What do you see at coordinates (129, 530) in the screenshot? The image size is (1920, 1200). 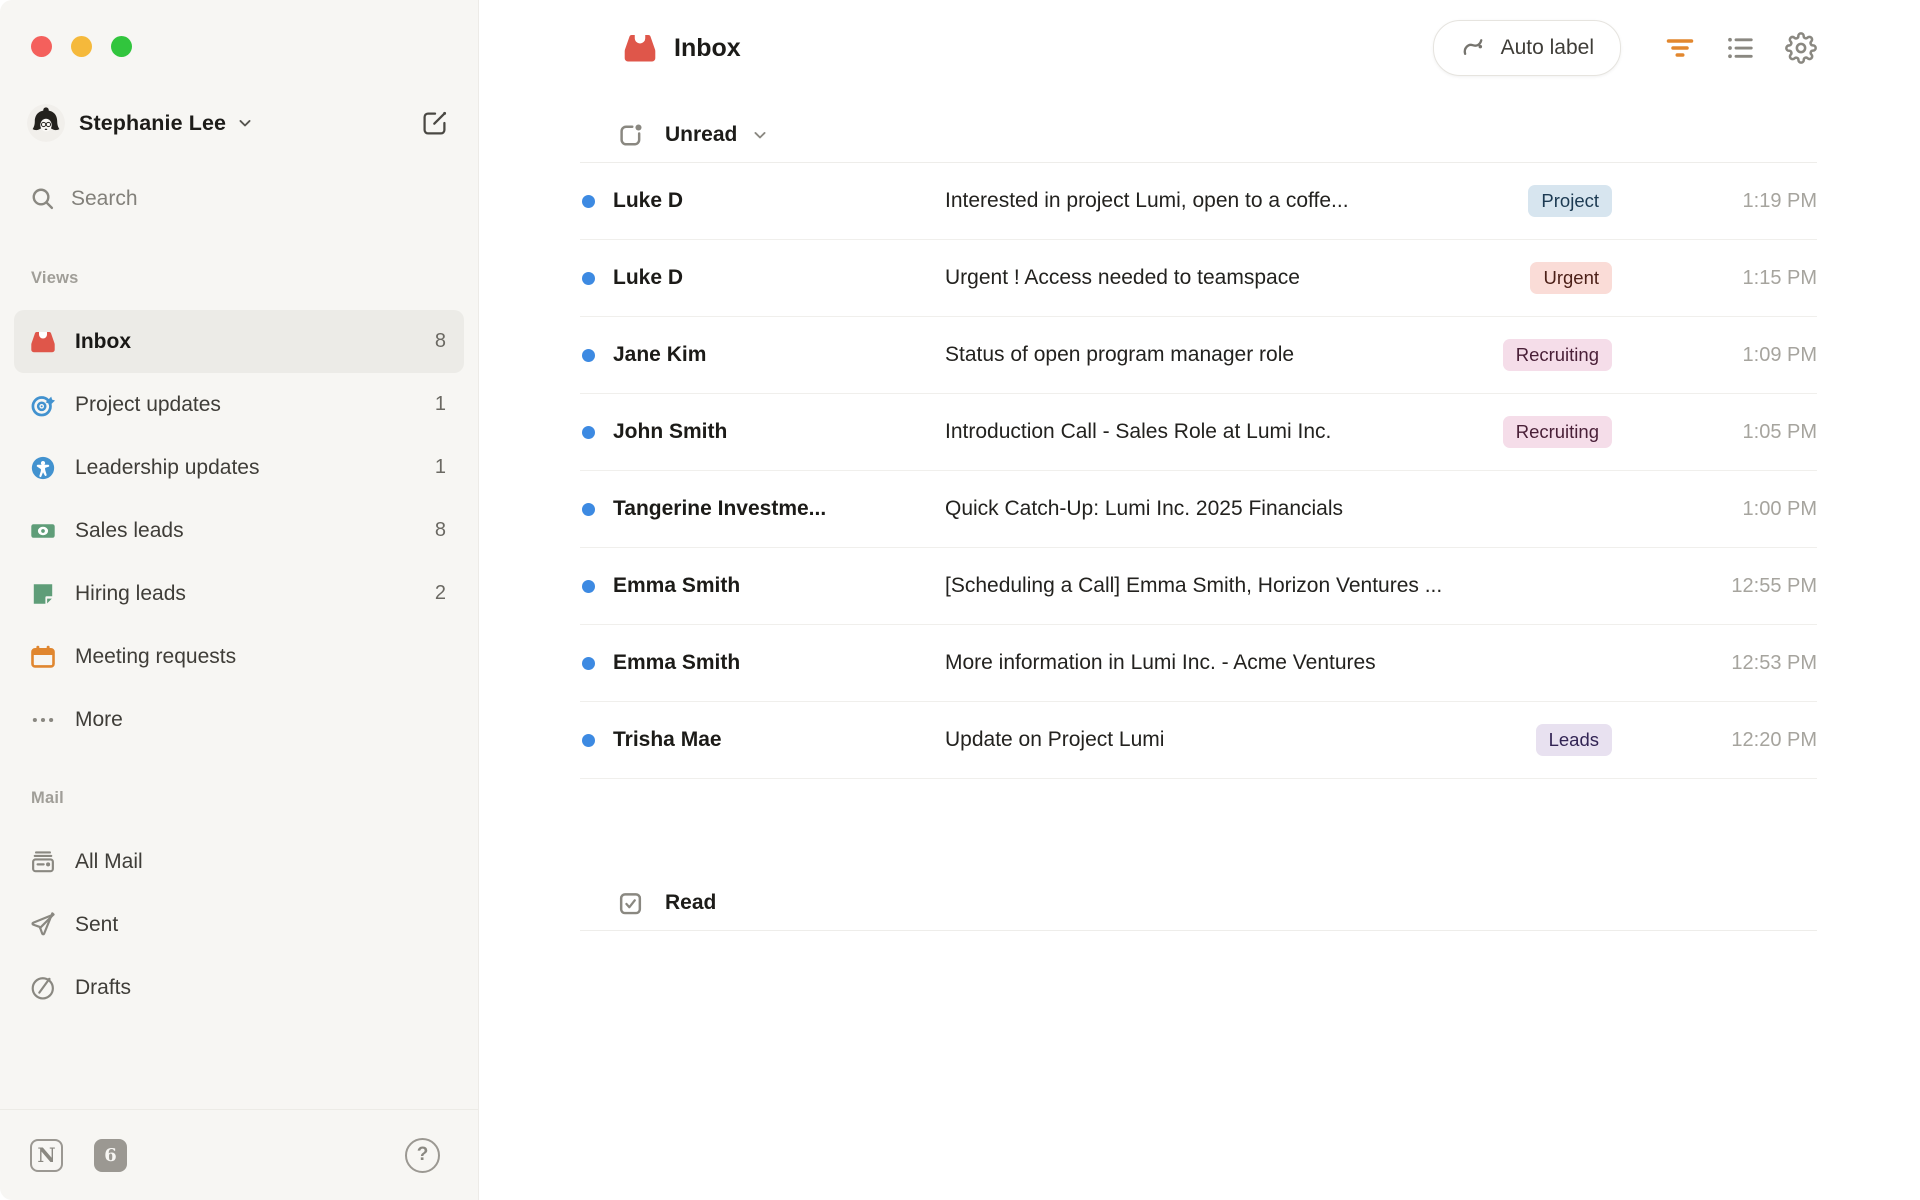 I see `sidebar-item-label: Sales leads` at bounding box center [129, 530].